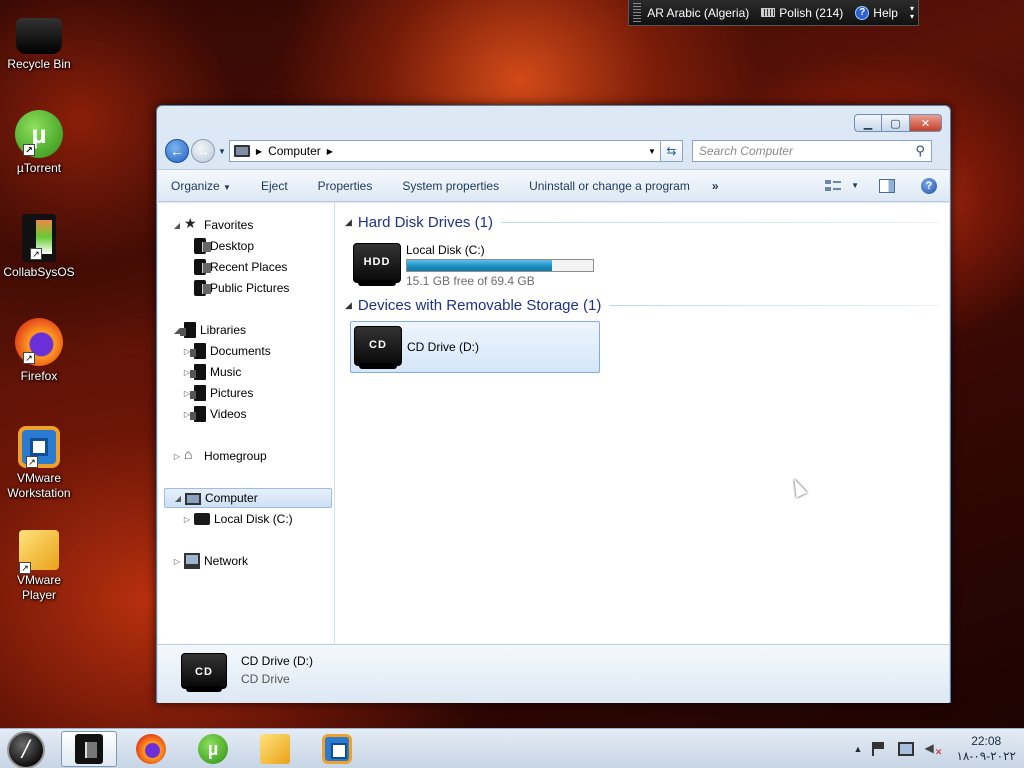 This screenshot has width=1024, height=768. Describe the element at coordinates (25, 568) in the screenshot. I see `shortcut-arrow-icon: ↗` at that location.